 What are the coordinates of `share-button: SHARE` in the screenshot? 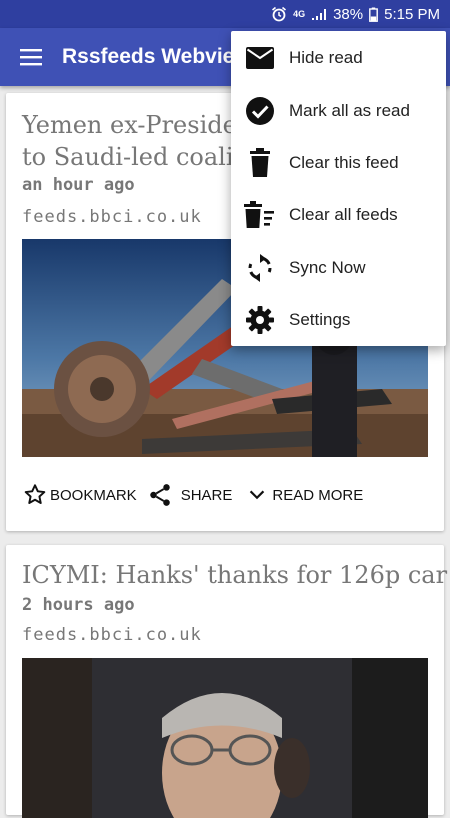 It's located at (190, 495).